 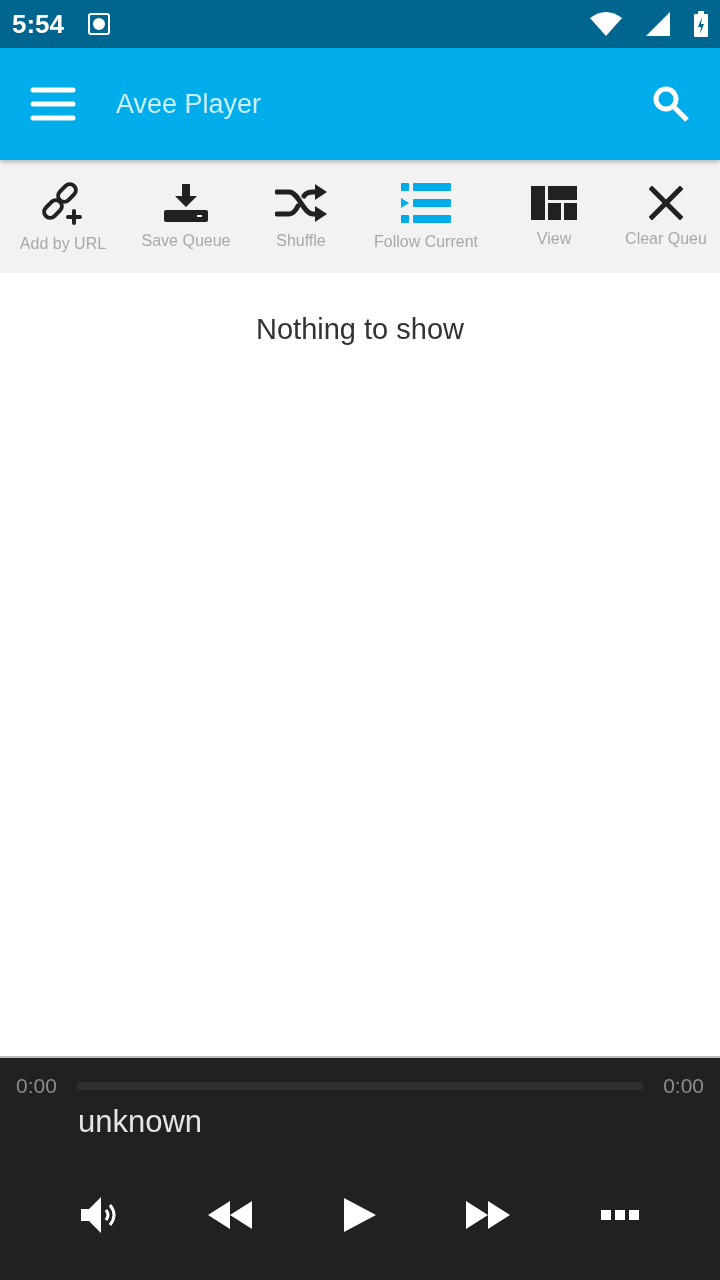 I want to click on toolbar-button: Follow Current, so click(x=426, y=216).